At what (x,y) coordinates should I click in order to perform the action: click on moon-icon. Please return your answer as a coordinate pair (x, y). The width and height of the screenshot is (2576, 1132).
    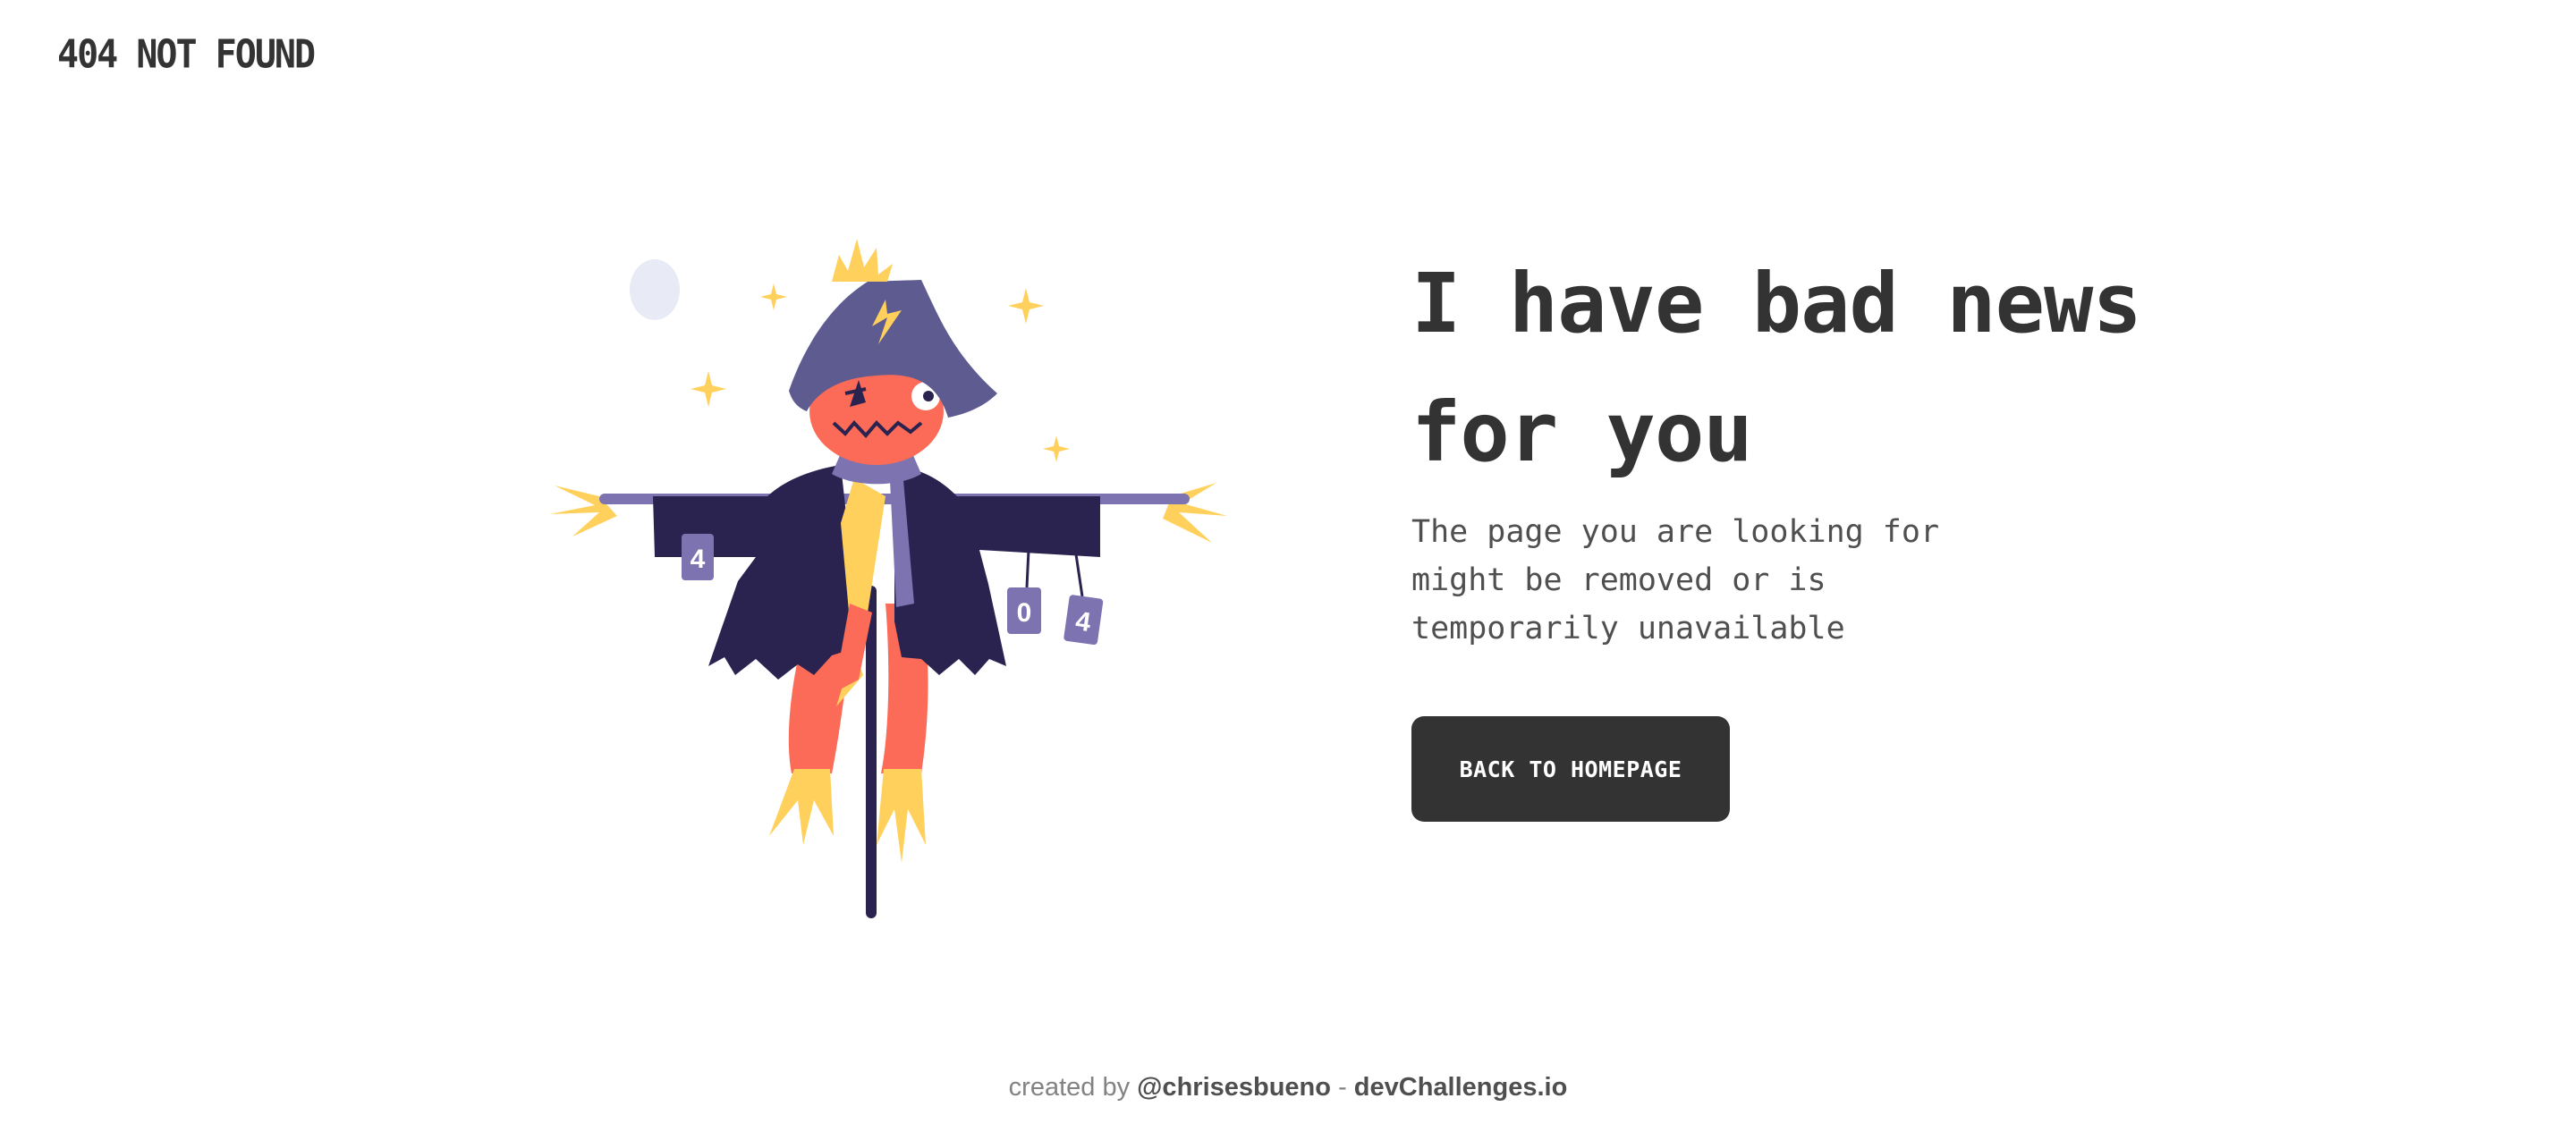
    Looking at the image, I should click on (655, 289).